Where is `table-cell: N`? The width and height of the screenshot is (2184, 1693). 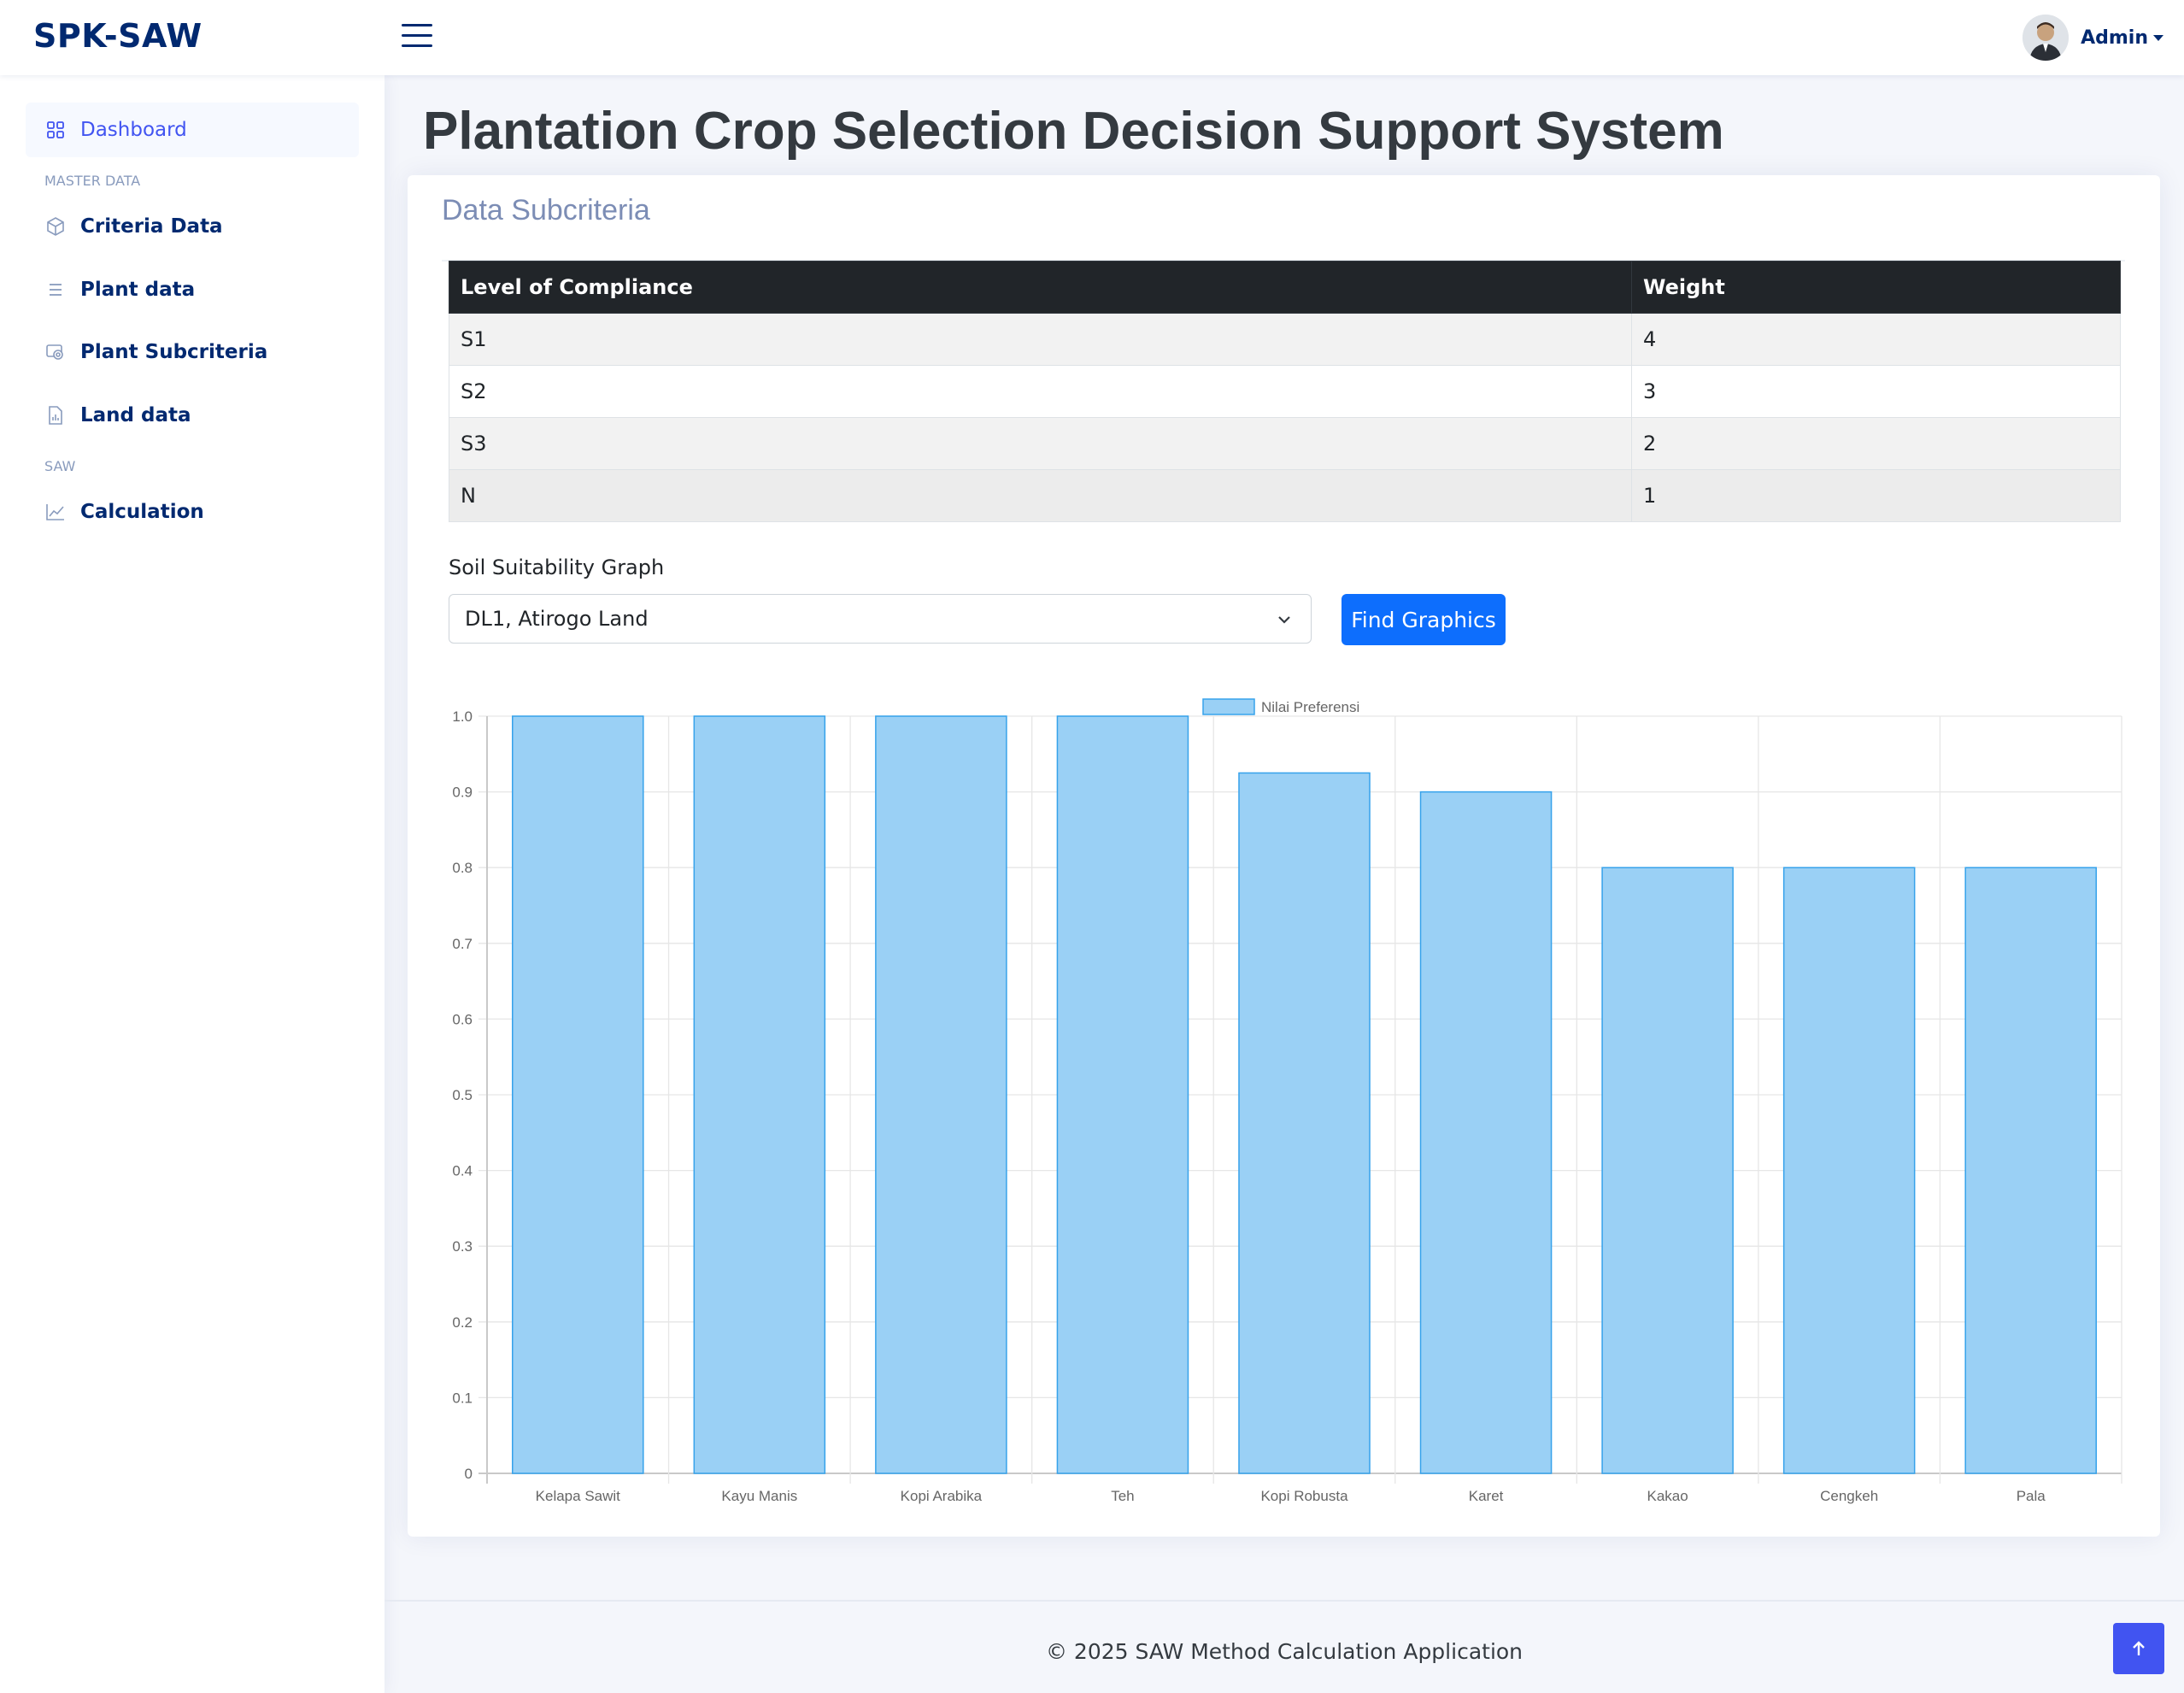 table-cell: N is located at coordinates (1040, 495).